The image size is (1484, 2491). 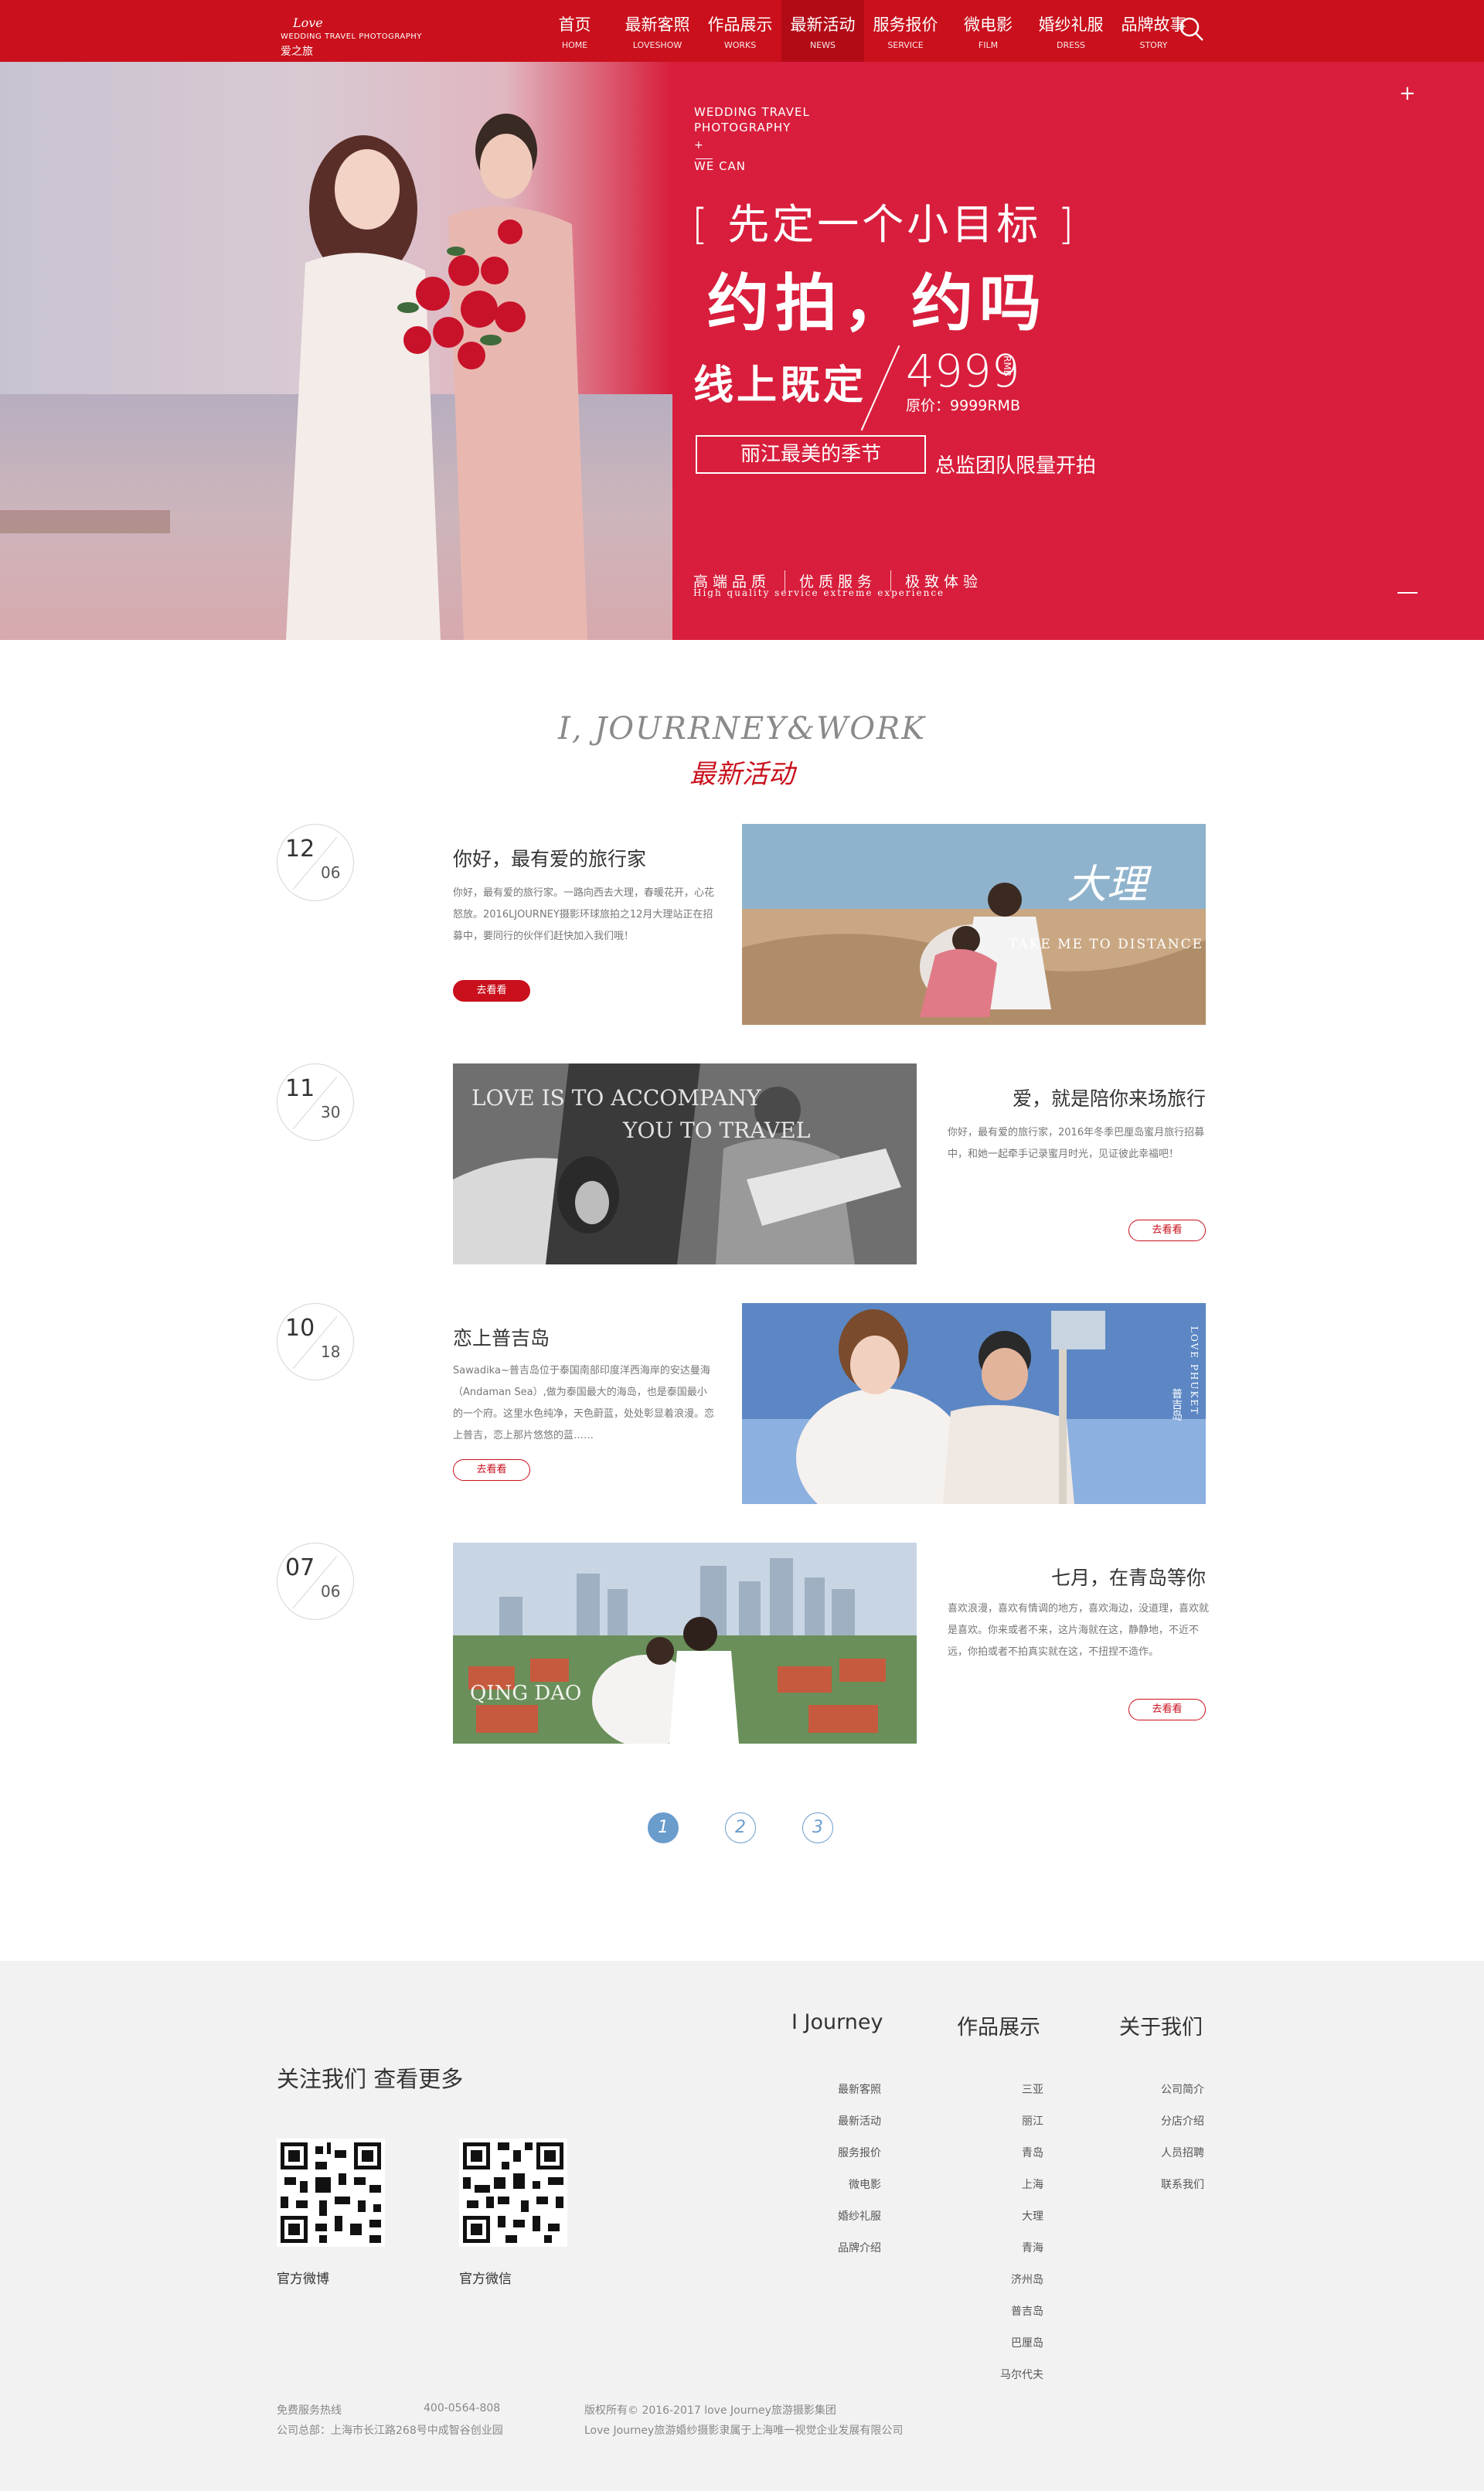 What do you see at coordinates (1161, 2028) in the screenshot?
I see `footer-col-title-about: 关于我们` at bounding box center [1161, 2028].